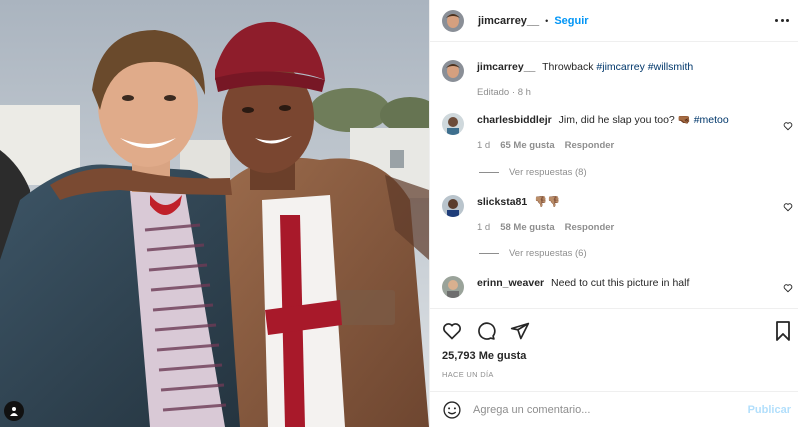 The height and width of the screenshot is (427, 798). I want to click on view-replies-button: Ver respuestas (8), so click(533, 172).